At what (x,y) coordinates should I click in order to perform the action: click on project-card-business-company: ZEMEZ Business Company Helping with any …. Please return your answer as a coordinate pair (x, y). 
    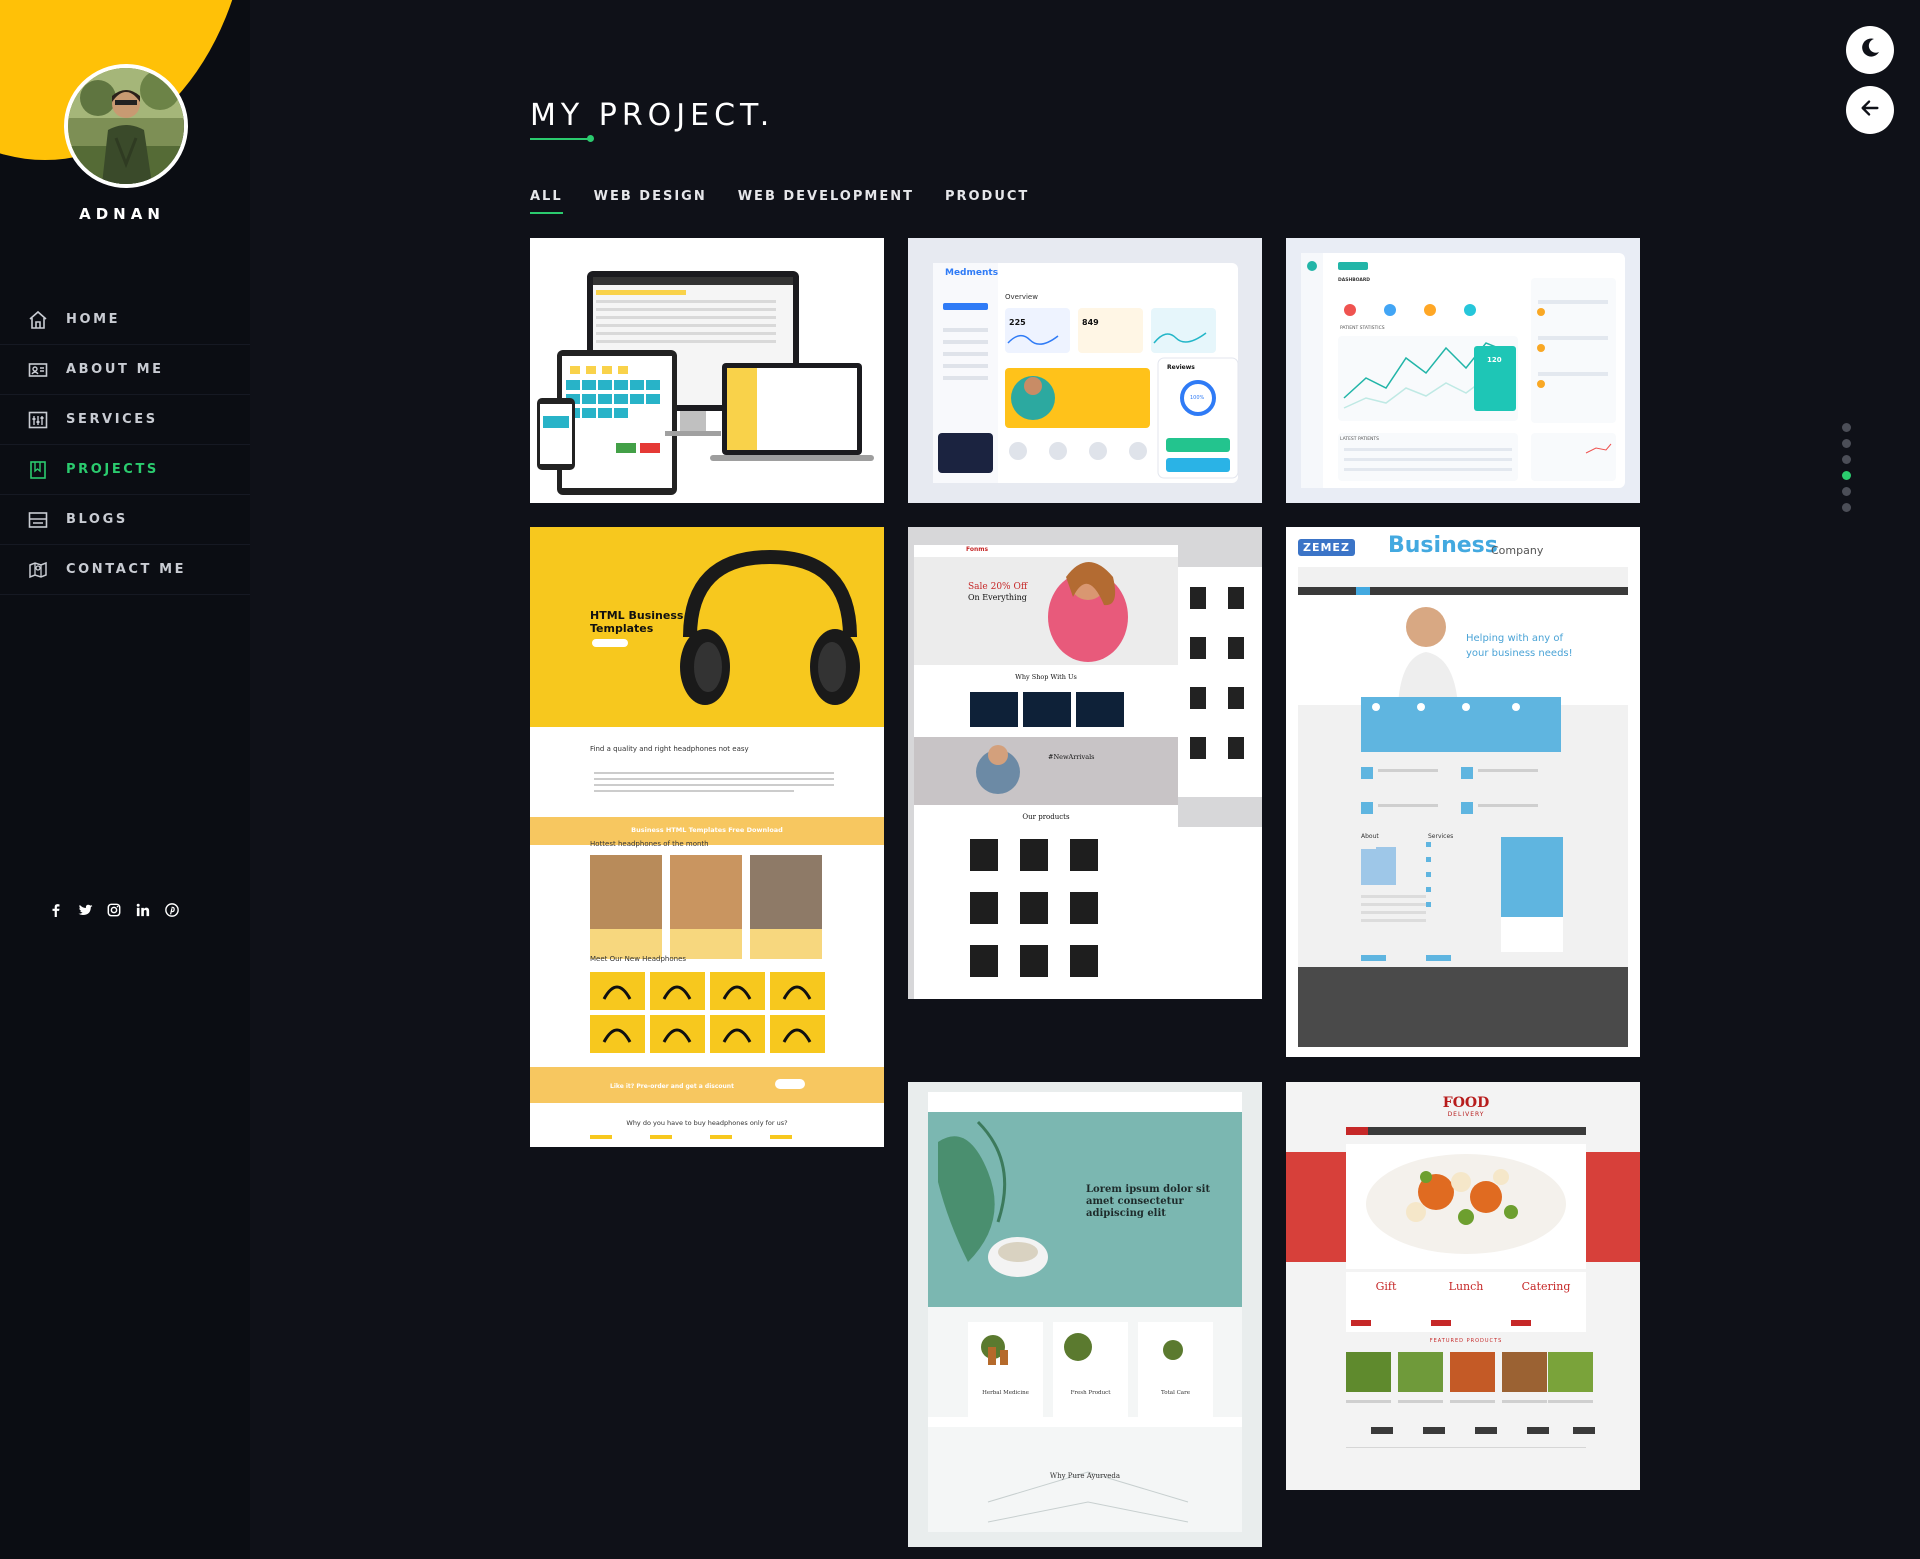
    Looking at the image, I should click on (1463, 792).